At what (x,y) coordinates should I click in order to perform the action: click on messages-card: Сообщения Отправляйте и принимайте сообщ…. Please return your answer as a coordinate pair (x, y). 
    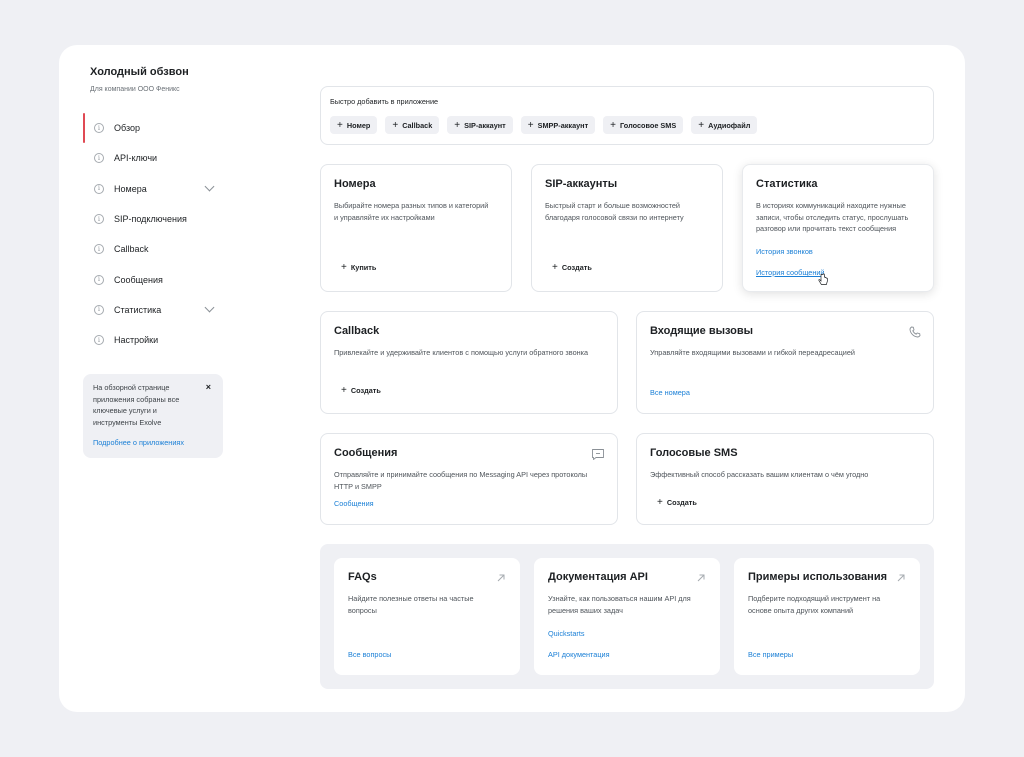
    Looking at the image, I should click on (469, 479).